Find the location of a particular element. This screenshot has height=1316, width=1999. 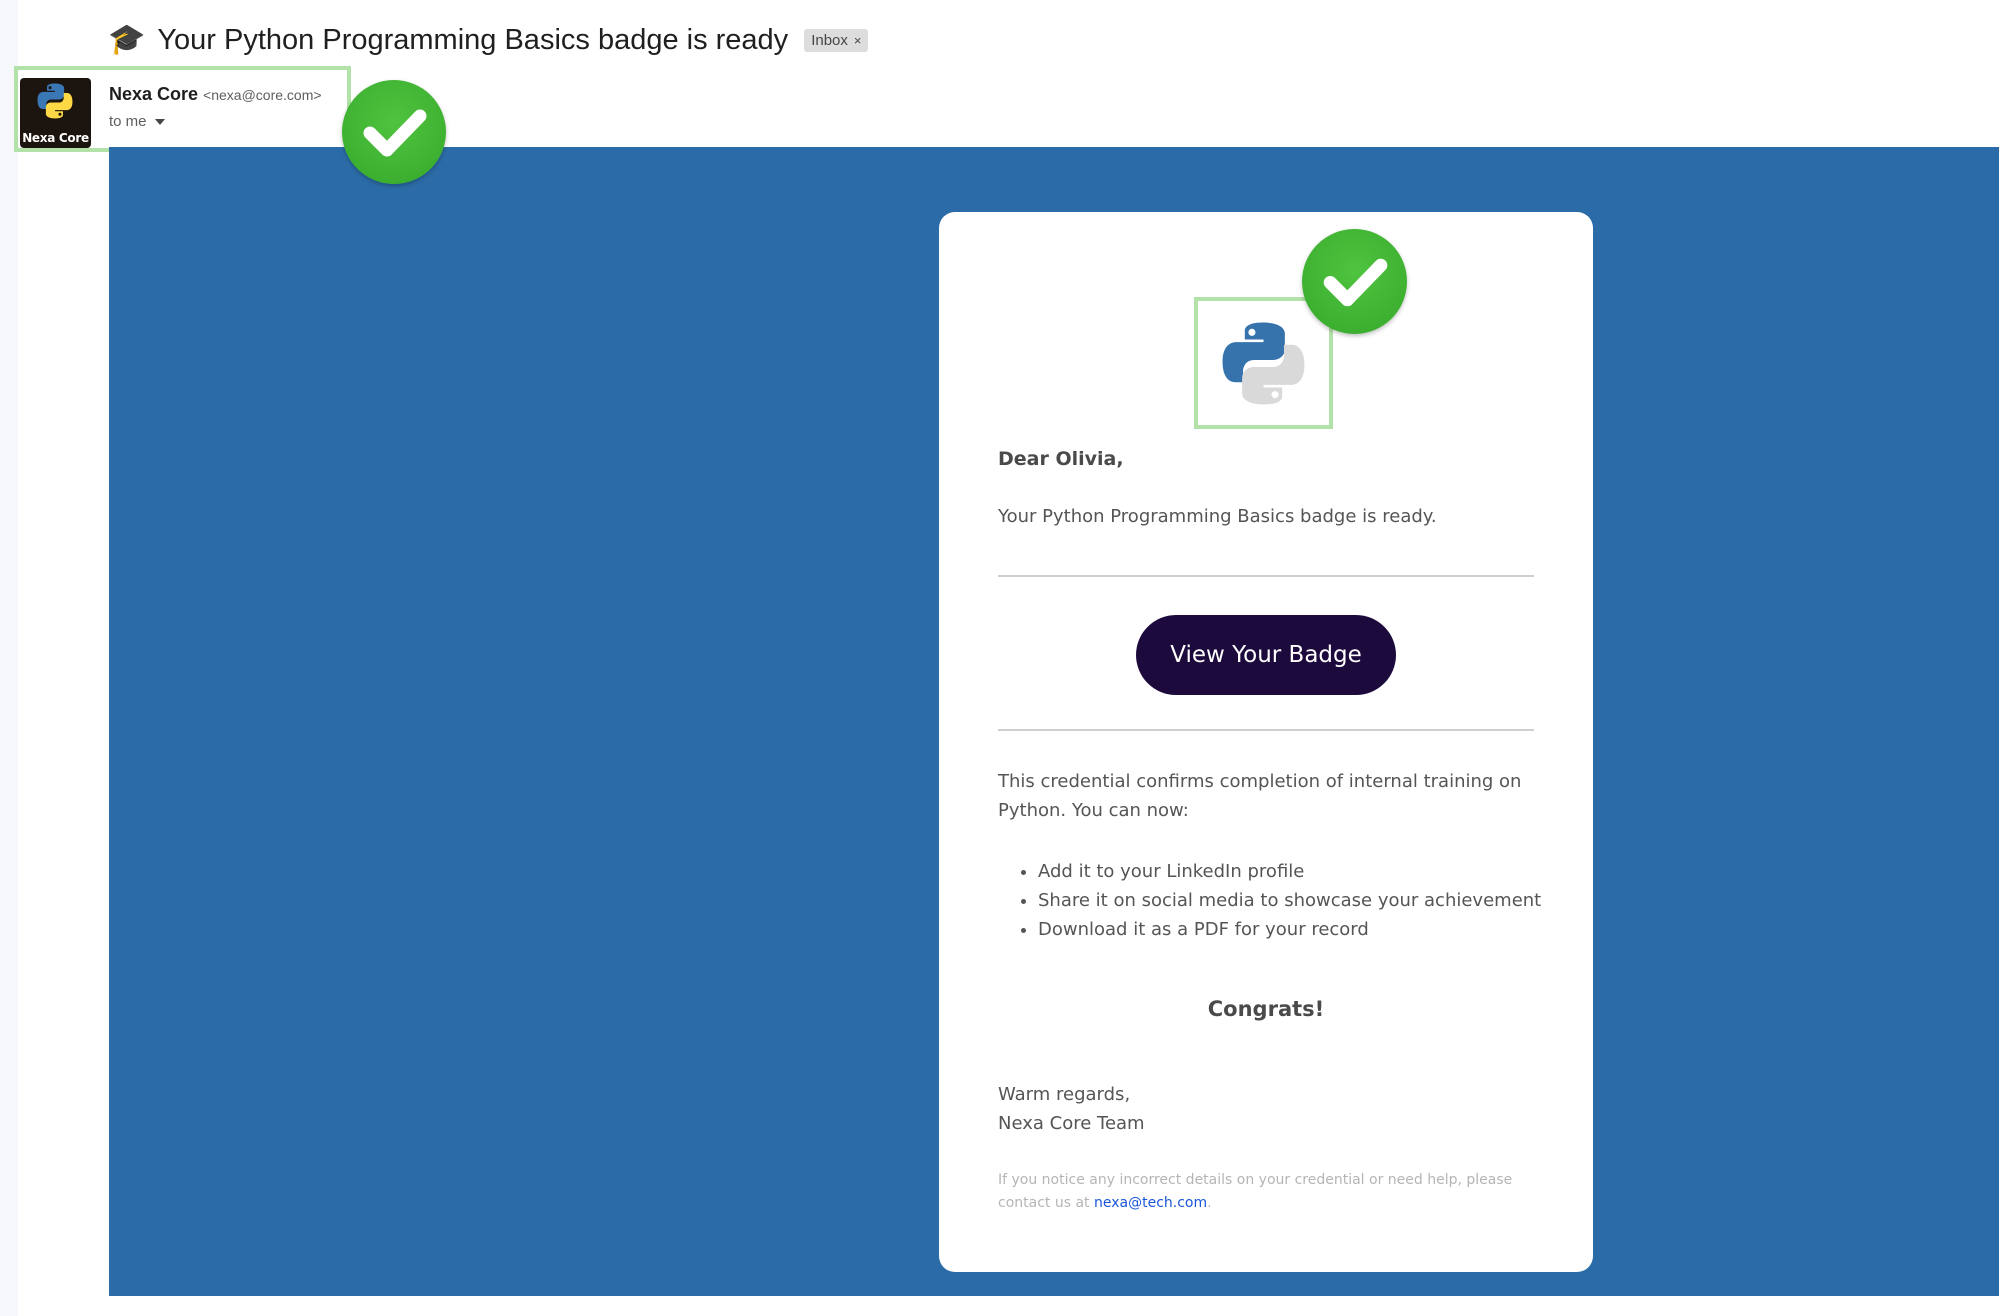

left-rail is located at coordinates (9, 658).